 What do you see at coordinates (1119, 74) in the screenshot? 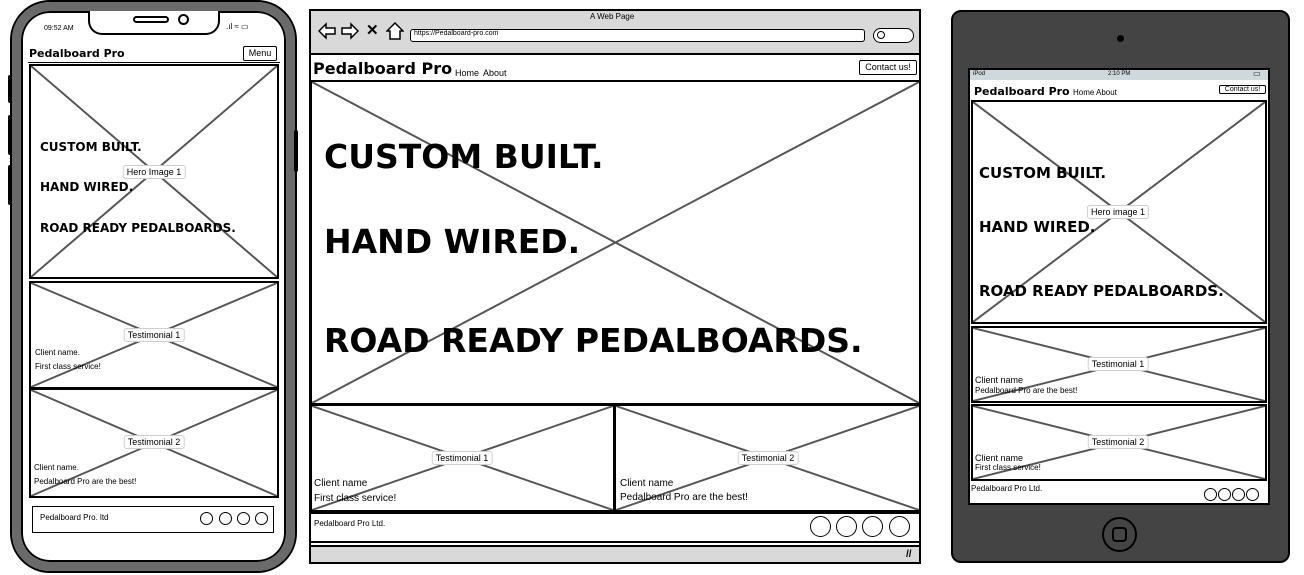
I see `tablet-time: 2:10 PM` at bounding box center [1119, 74].